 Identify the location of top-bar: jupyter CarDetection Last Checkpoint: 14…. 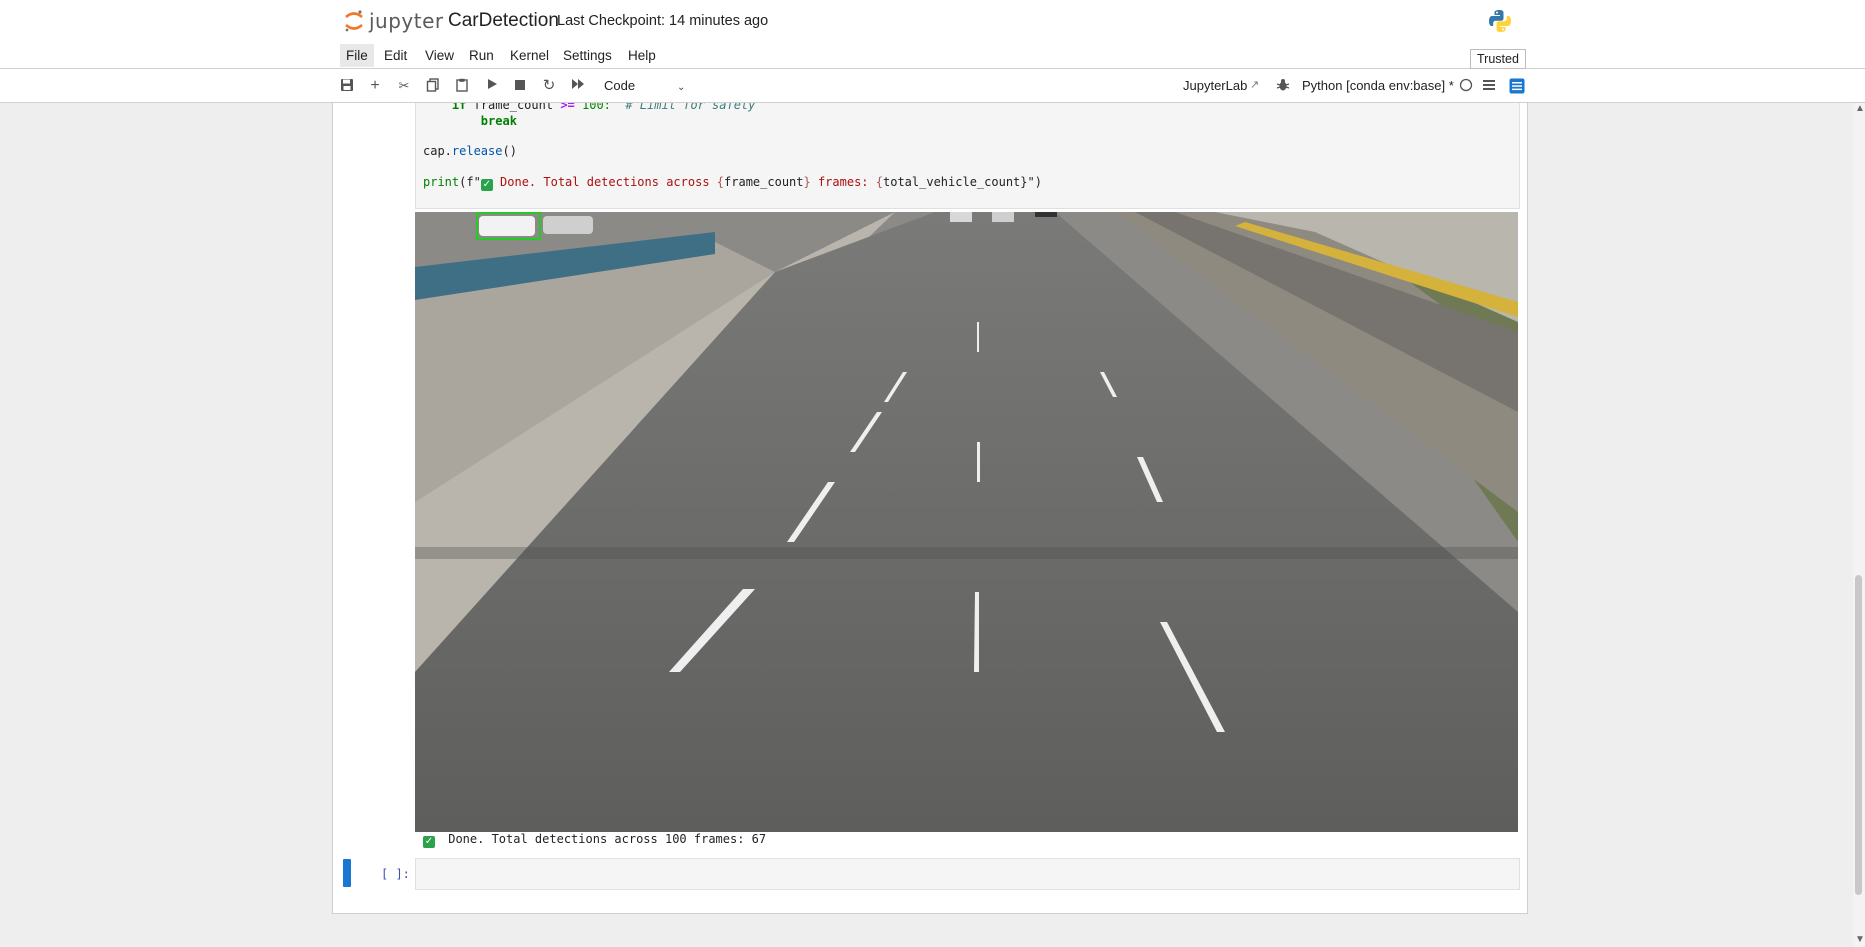
(932, 21).